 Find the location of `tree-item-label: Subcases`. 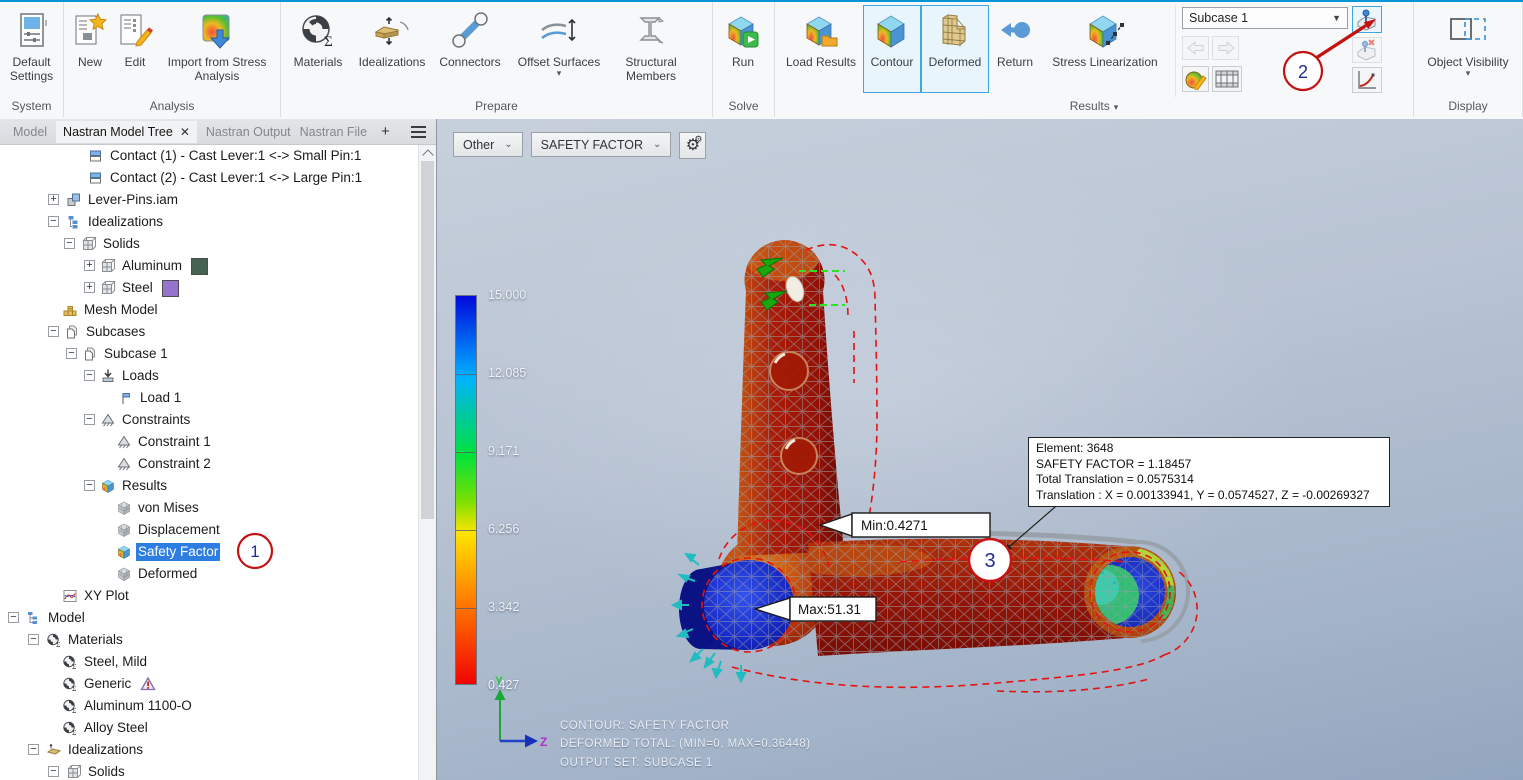

tree-item-label: Subcases is located at coordinates (116, 331).